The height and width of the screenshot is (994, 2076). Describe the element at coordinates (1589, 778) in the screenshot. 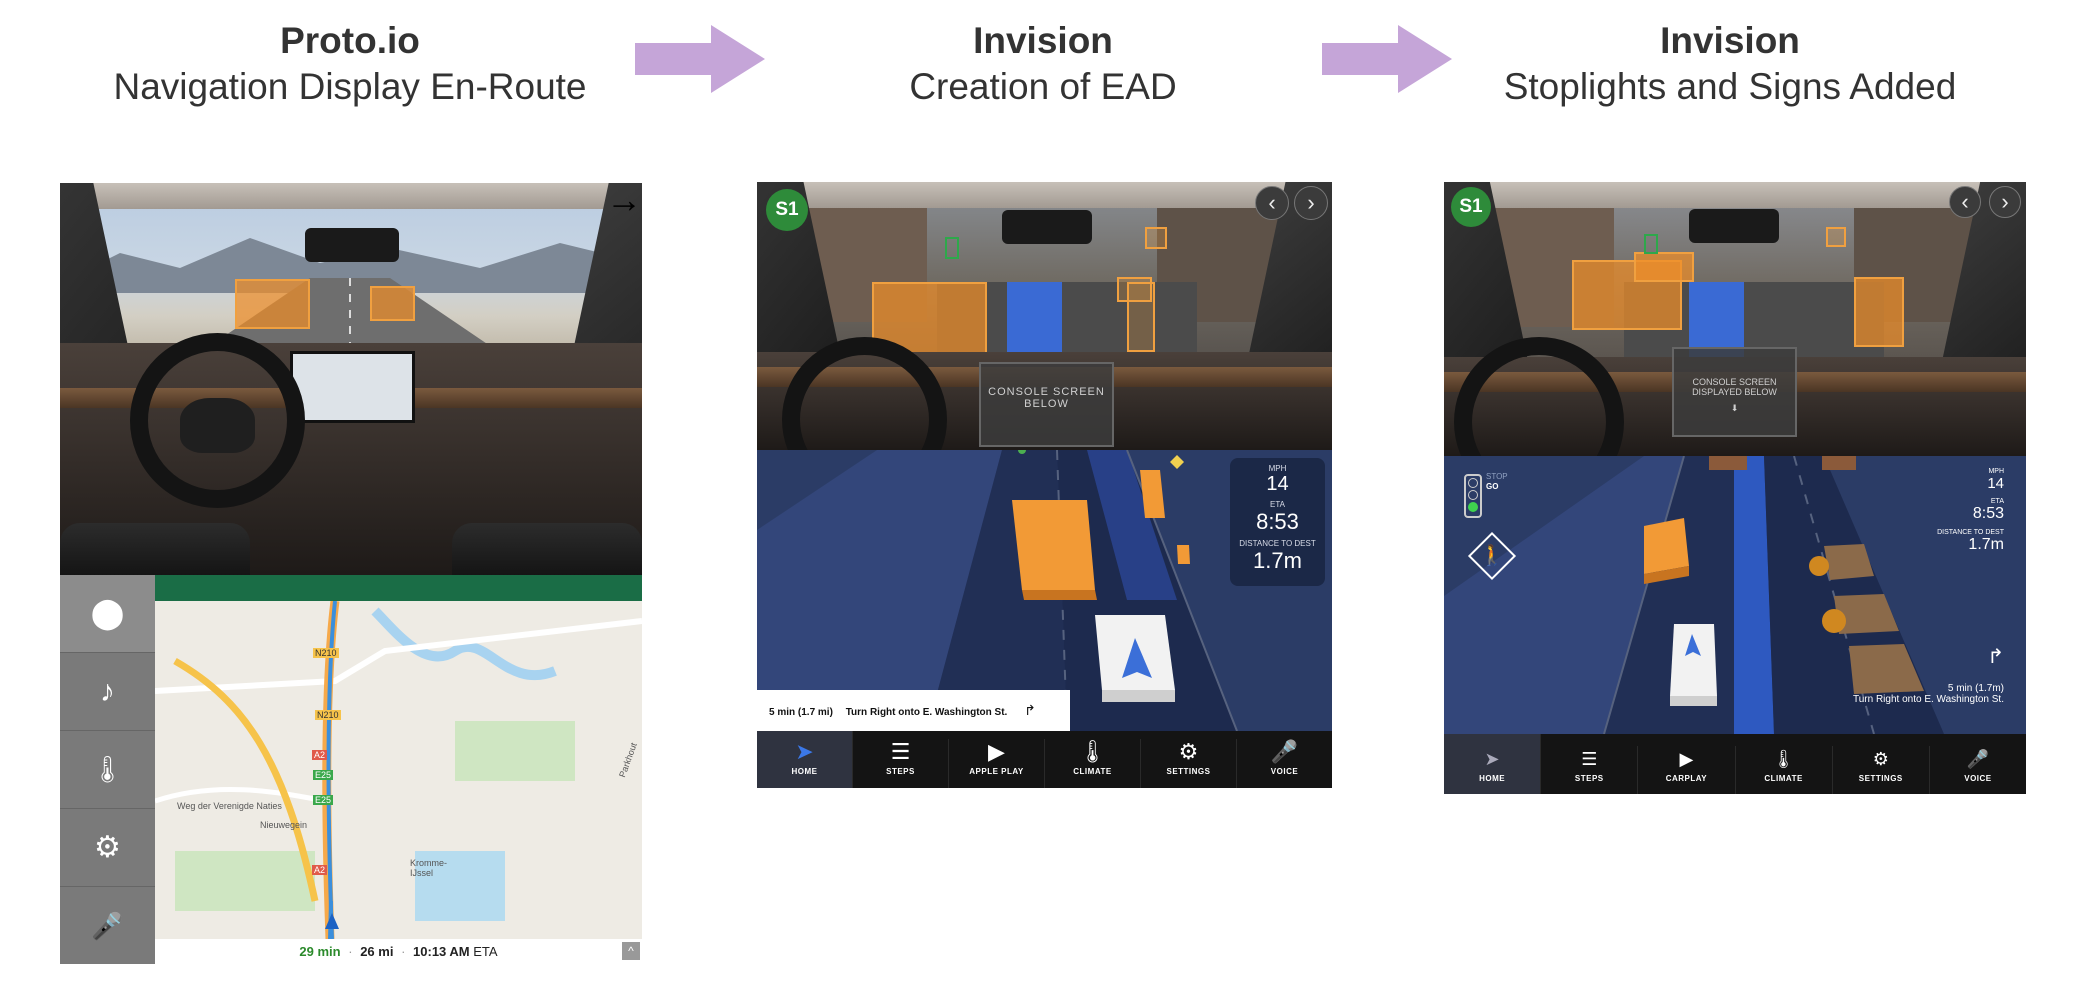

I see `tab-label: STEPS` at that location.